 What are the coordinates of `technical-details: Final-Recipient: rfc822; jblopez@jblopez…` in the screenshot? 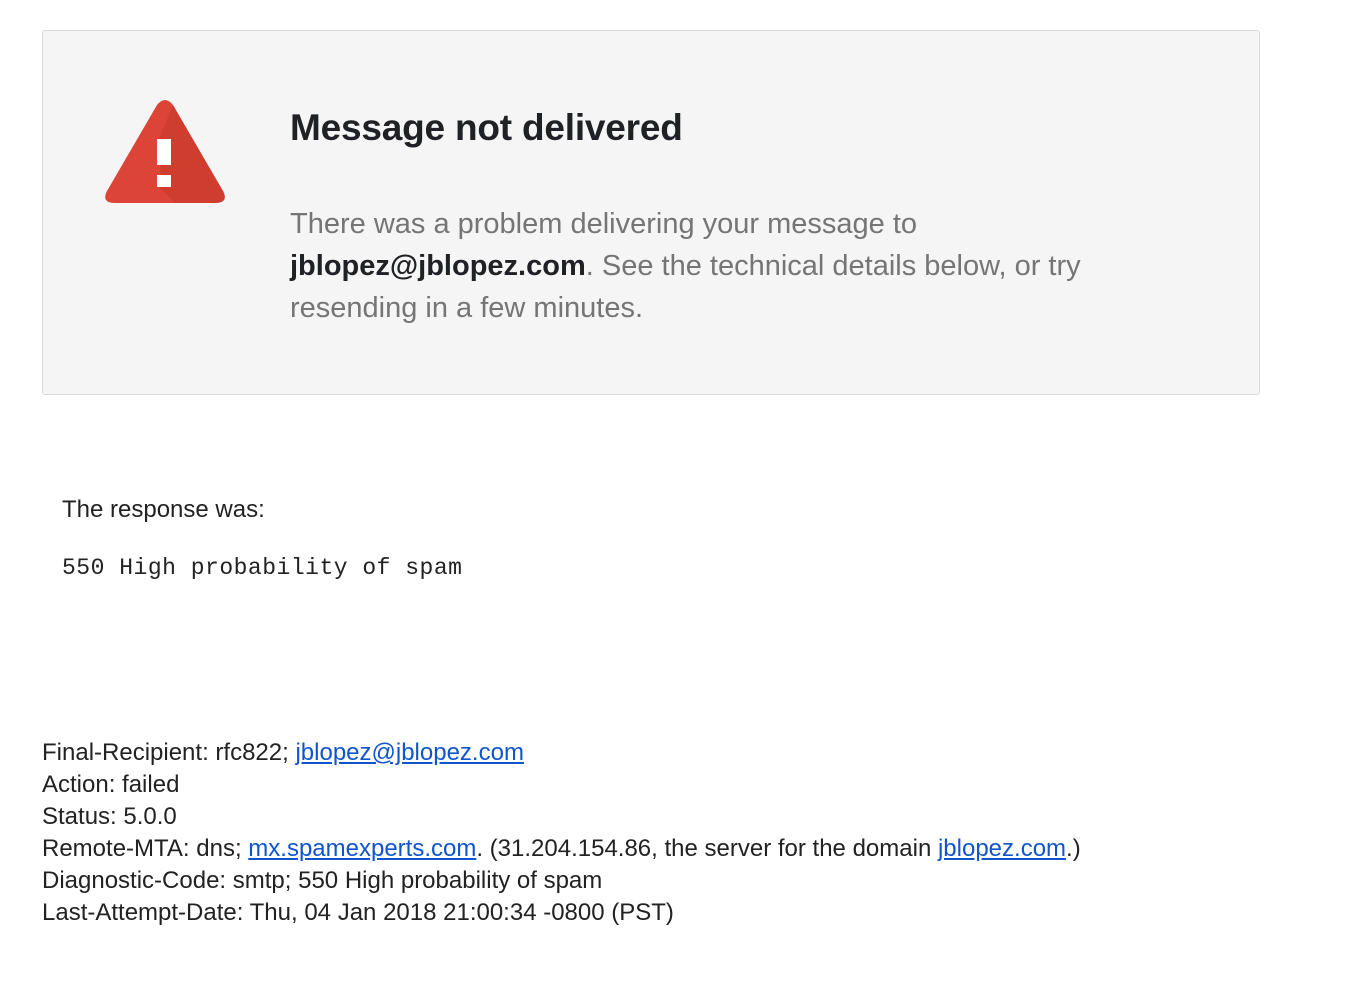 It's located at (561, 833).